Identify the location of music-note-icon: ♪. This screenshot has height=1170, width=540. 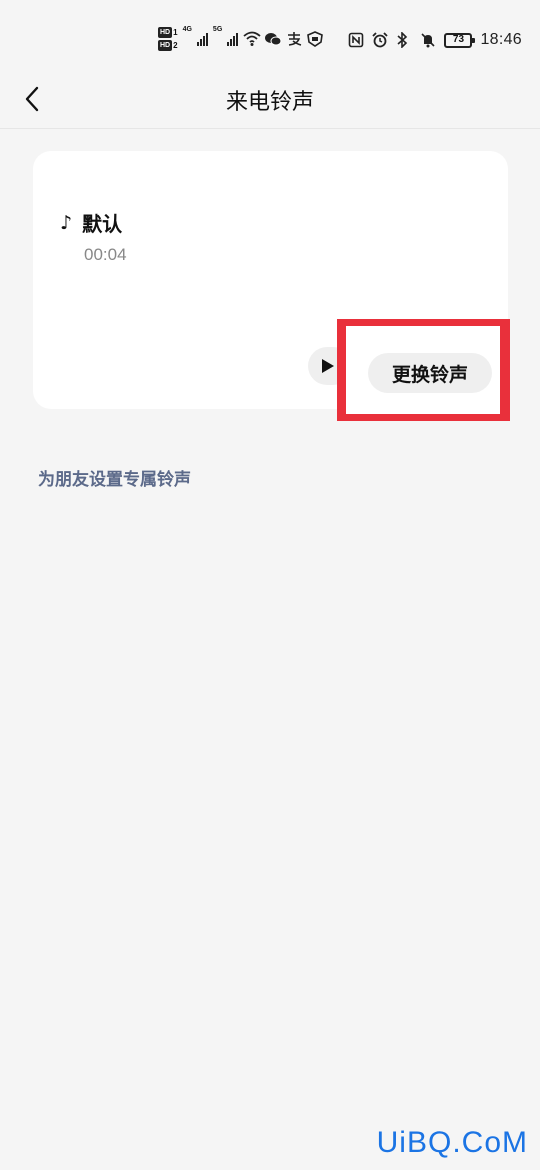
(66, 222).